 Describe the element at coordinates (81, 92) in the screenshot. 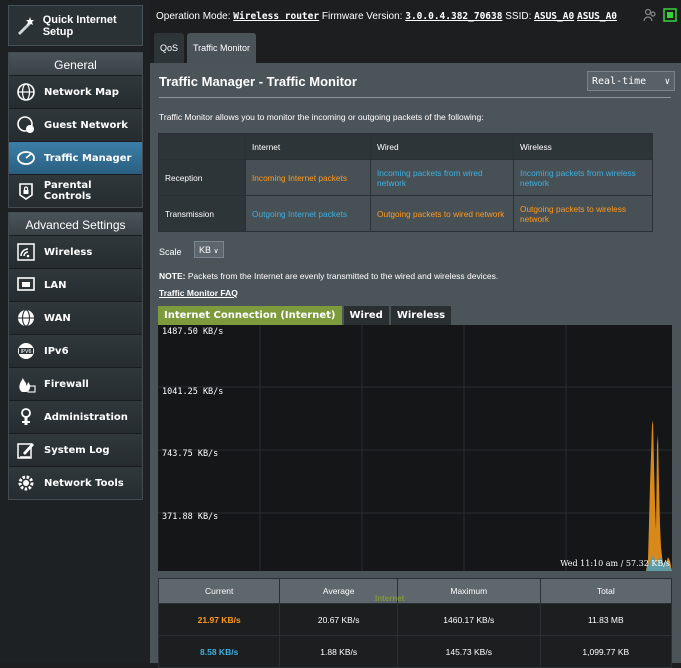

I see `sidebar-item-label: Network Map` at that location.